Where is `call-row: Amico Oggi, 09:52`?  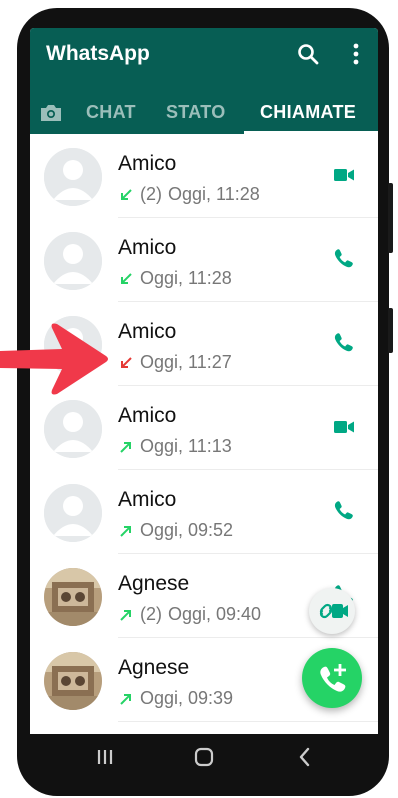 call-row: Amico Oggi, 09:52 is located at coordinates (204, 512).